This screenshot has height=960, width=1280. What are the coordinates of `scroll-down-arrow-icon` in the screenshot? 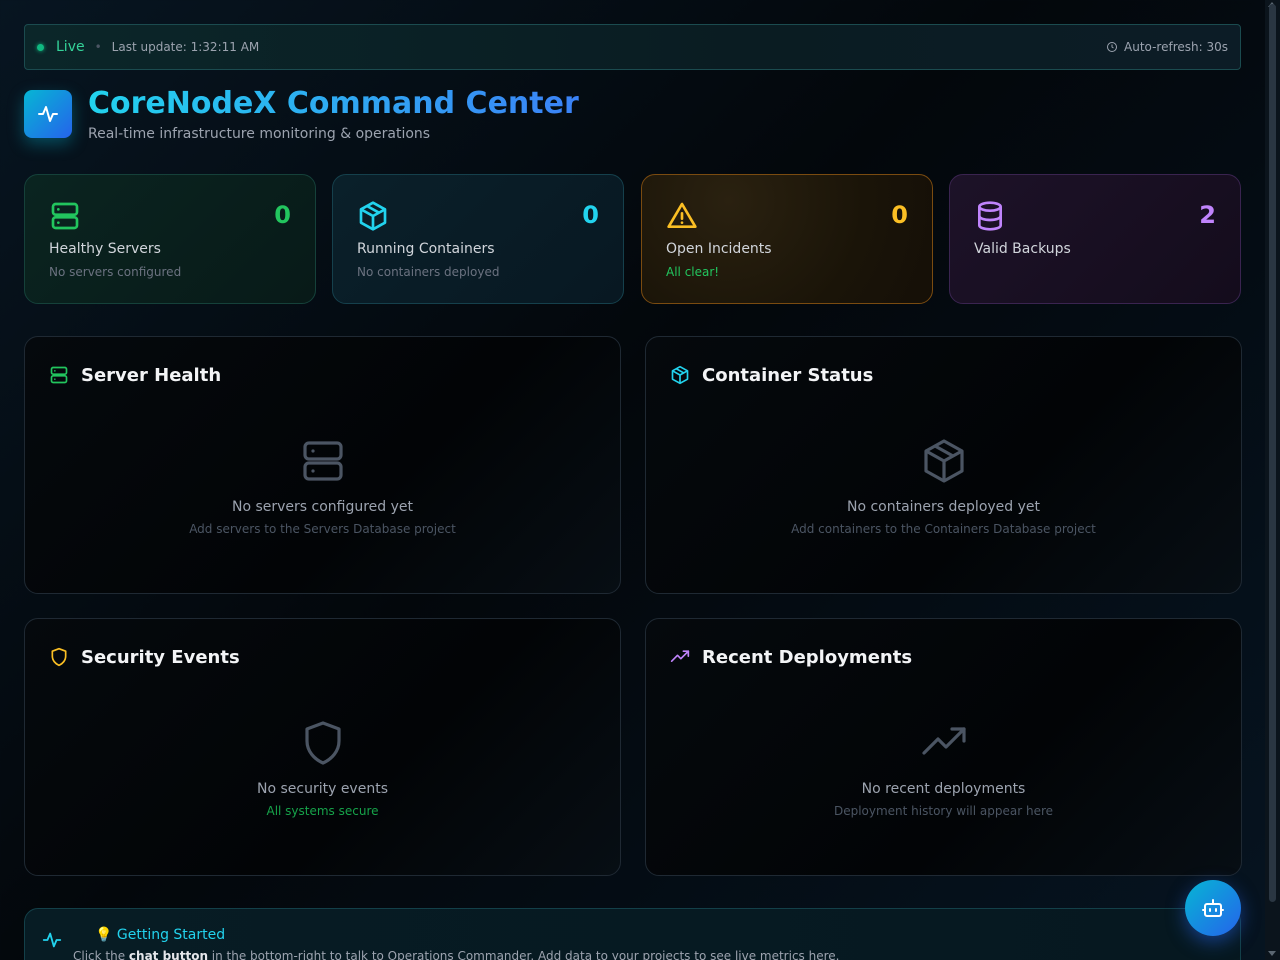 It's located at (1272, 953).